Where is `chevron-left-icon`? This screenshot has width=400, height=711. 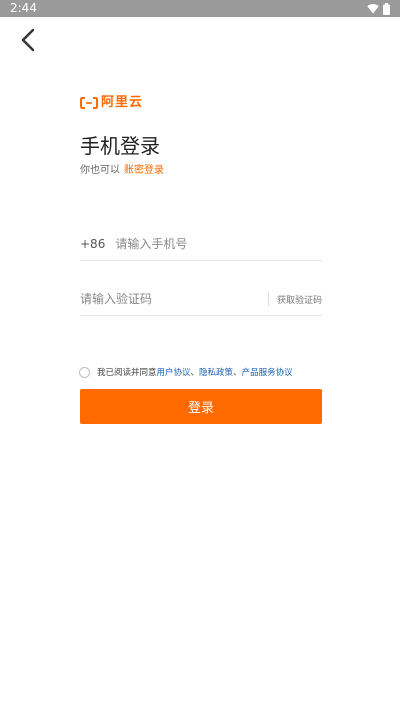 chevron-left-icon is located at coordinates (28, 42).